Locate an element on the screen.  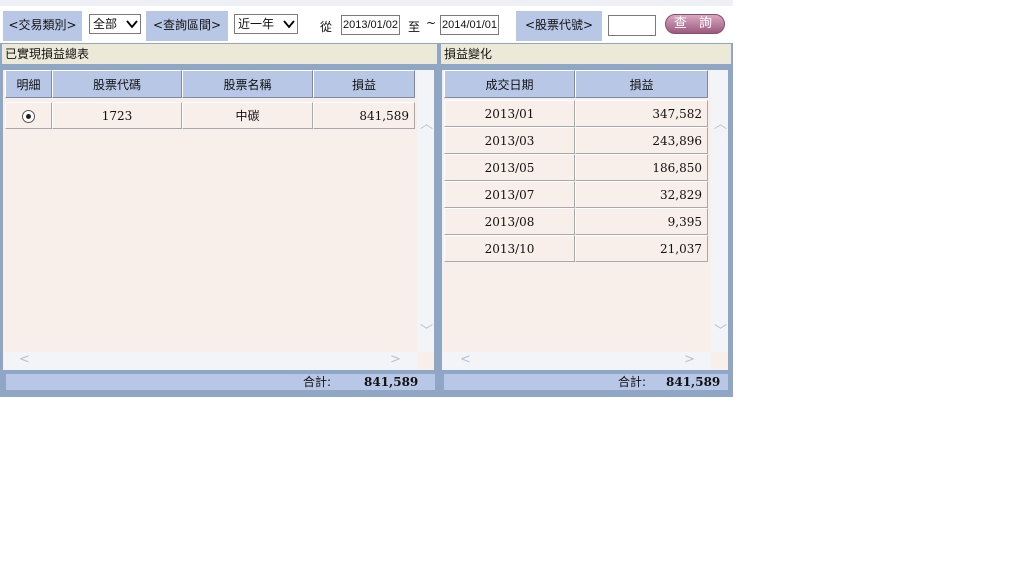
period-label: <查詢區間> is located at coordinates (187, 26).